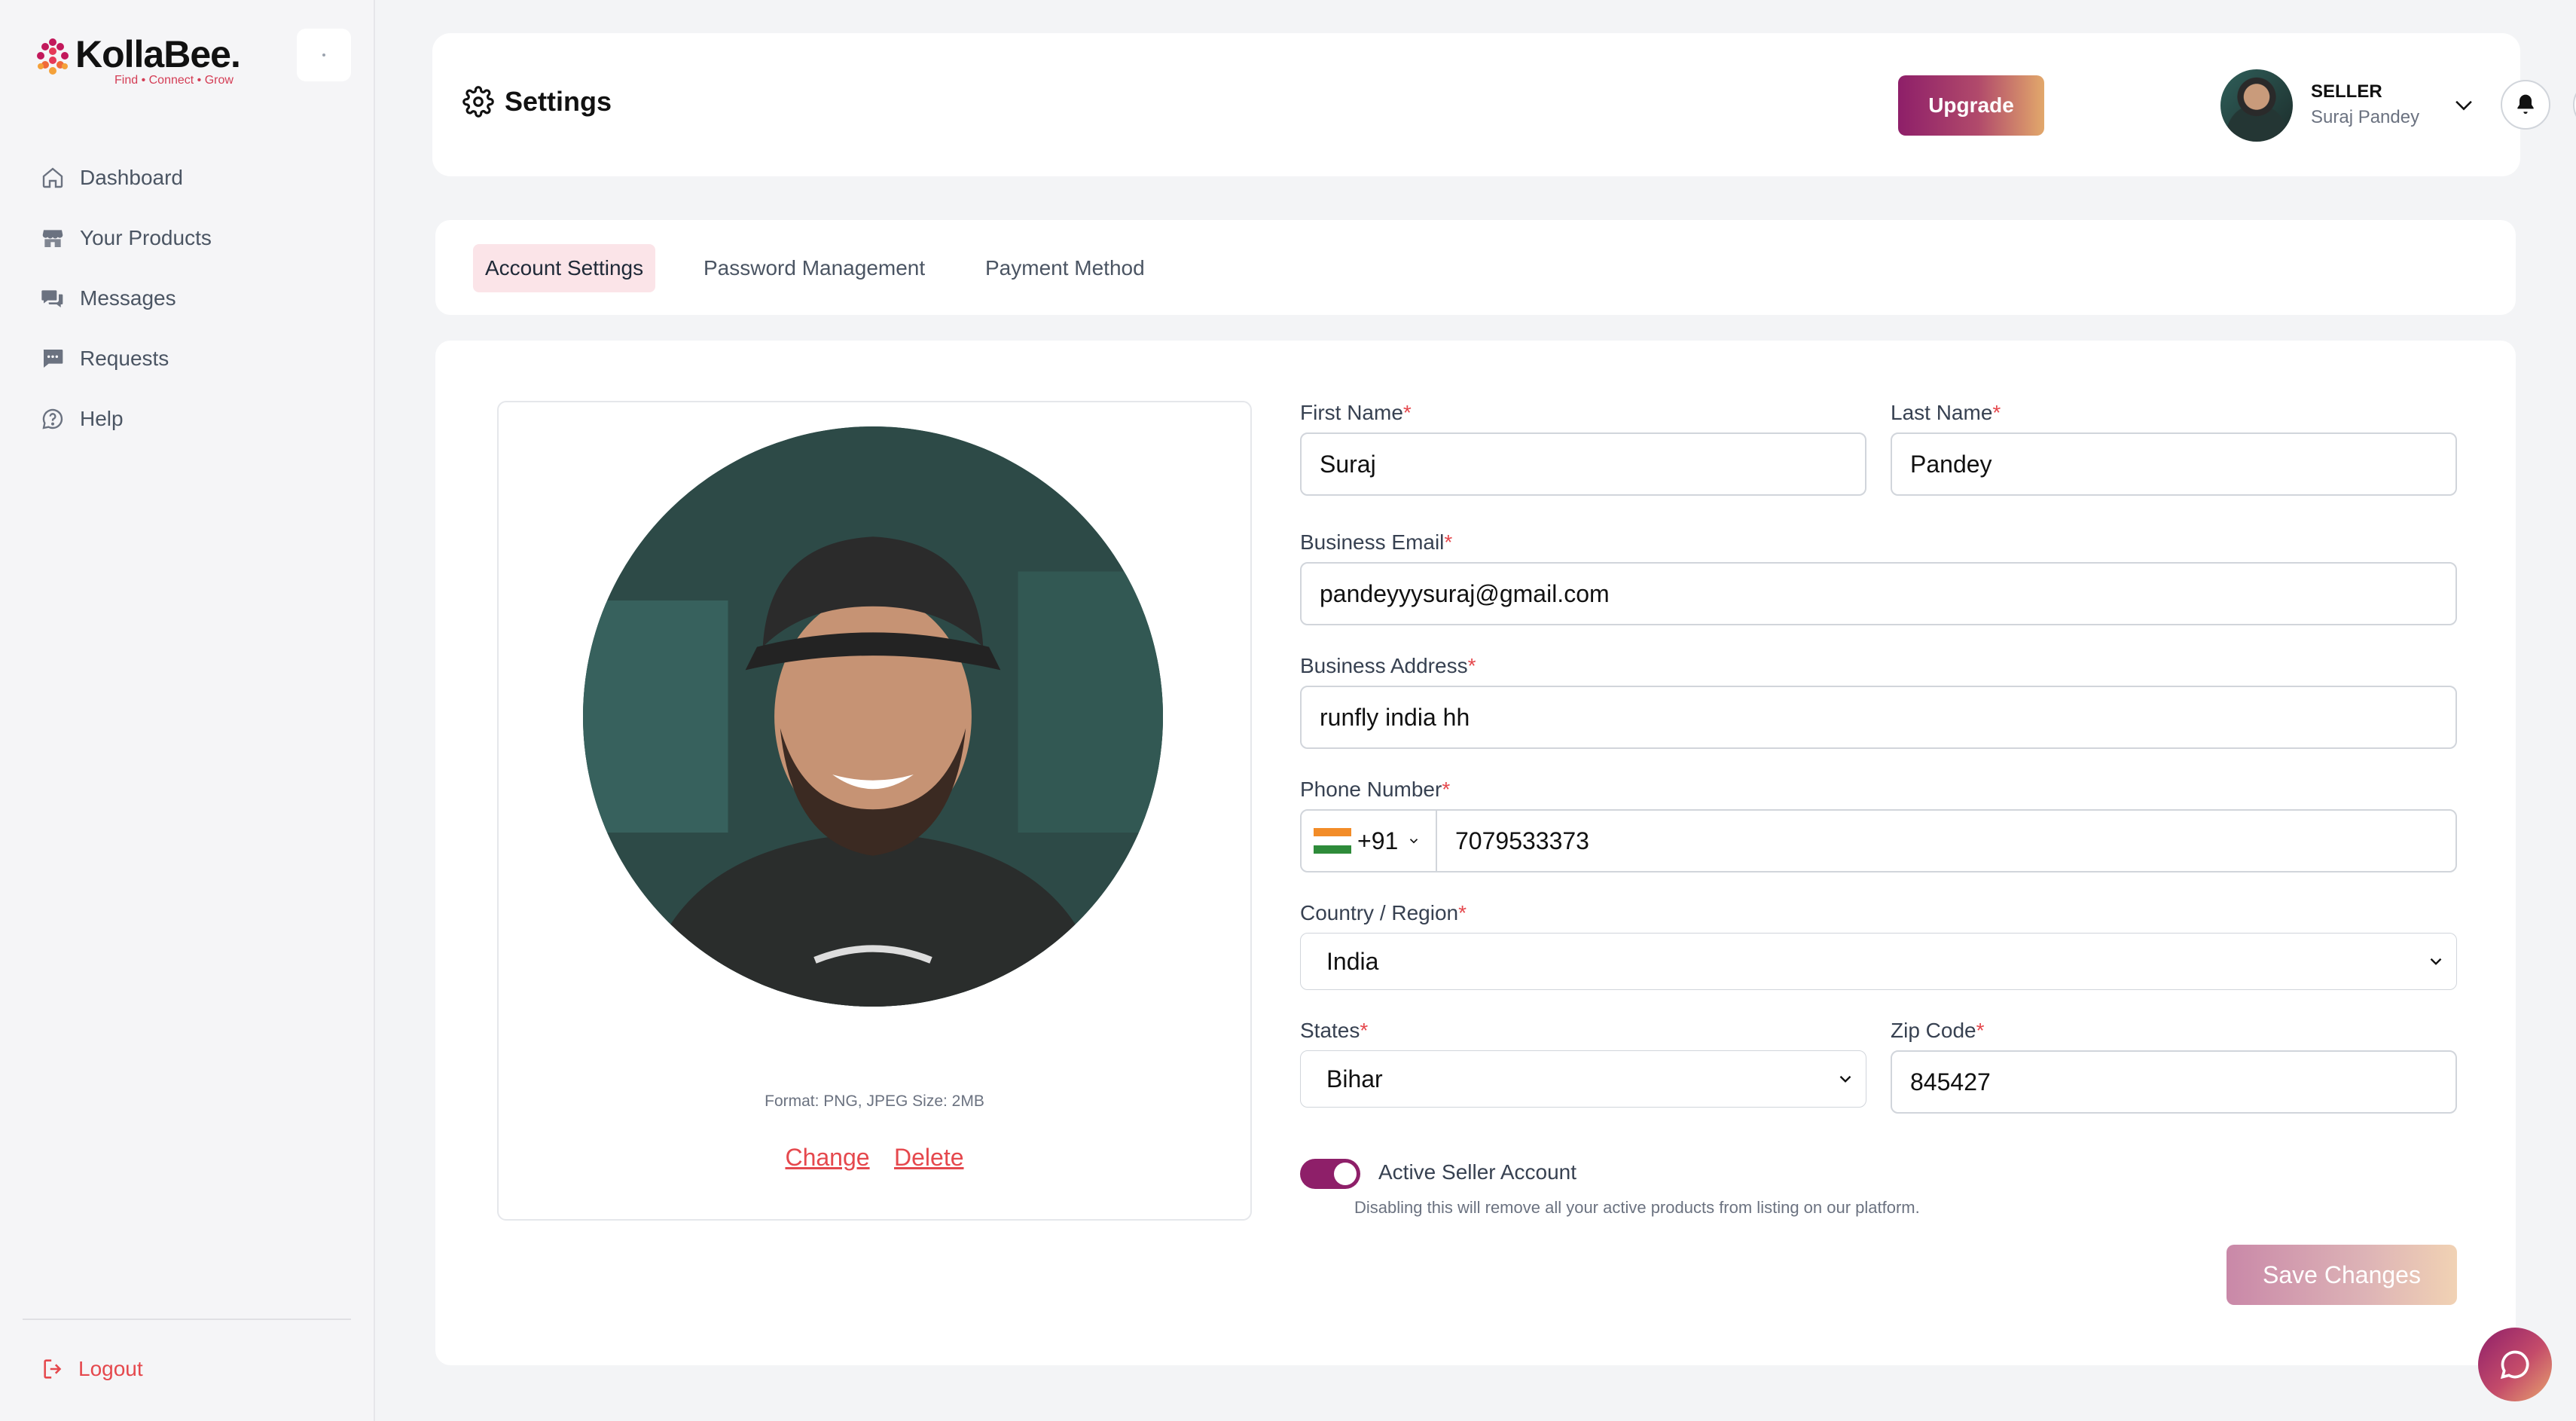 The image size is (2576, 1421). I want to click on change-photo-link: Change, so click(827, 1157).